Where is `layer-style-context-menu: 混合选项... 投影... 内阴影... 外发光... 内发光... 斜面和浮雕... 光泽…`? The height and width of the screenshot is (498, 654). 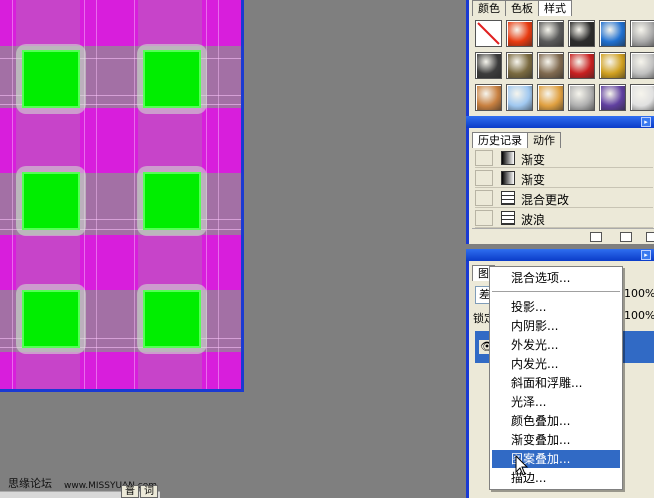
layer-style-context-menu: 混合选项... 投影... 内阴影... 外发光... 内发光... 斜面和浮雕... 光泽… is located at coordinates (556, 378).